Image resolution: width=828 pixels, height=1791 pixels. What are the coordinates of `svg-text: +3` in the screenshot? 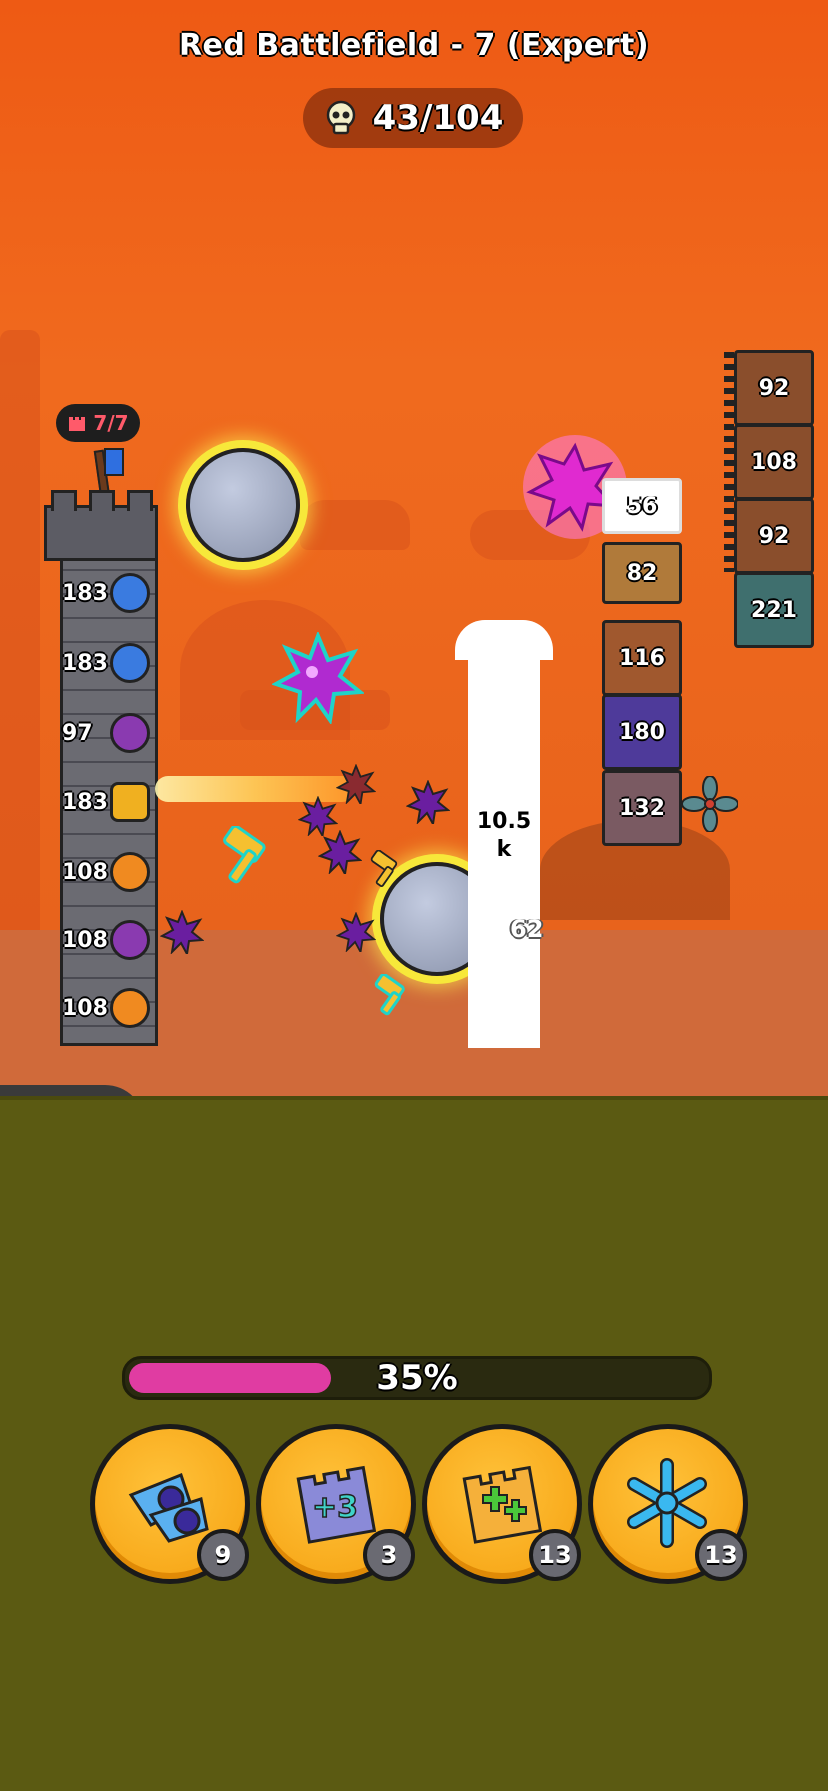 It's located at (335, 1507).